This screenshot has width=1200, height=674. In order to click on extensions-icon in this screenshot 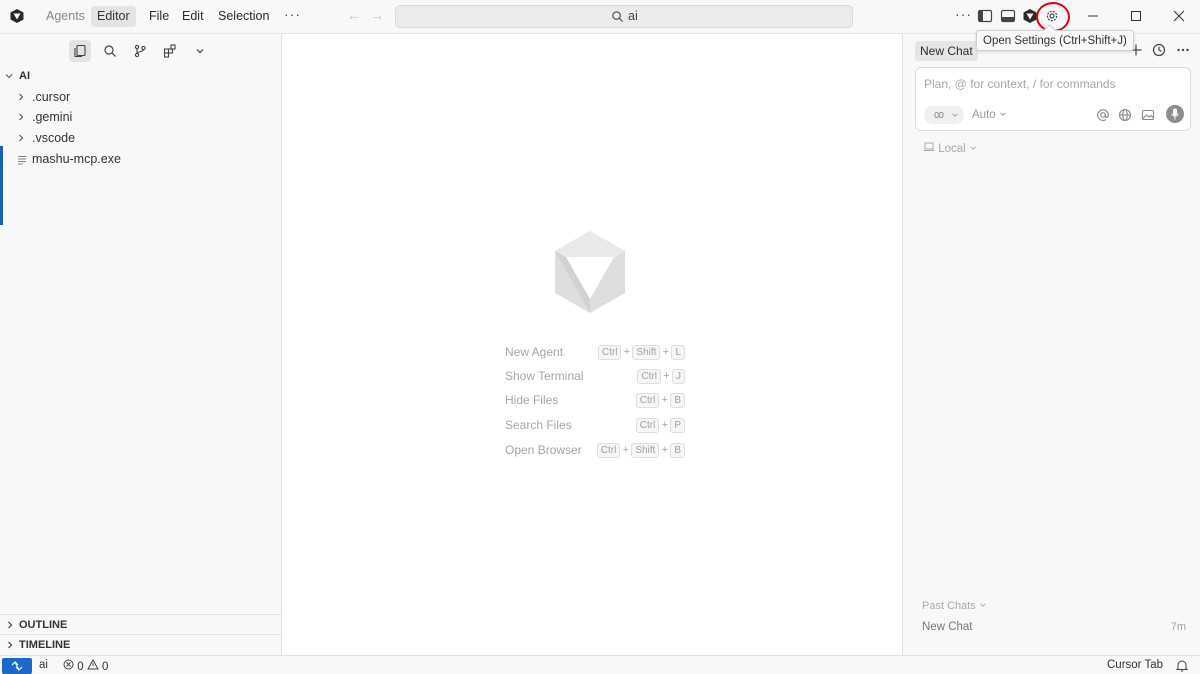, I will do `click(169, 51)`.